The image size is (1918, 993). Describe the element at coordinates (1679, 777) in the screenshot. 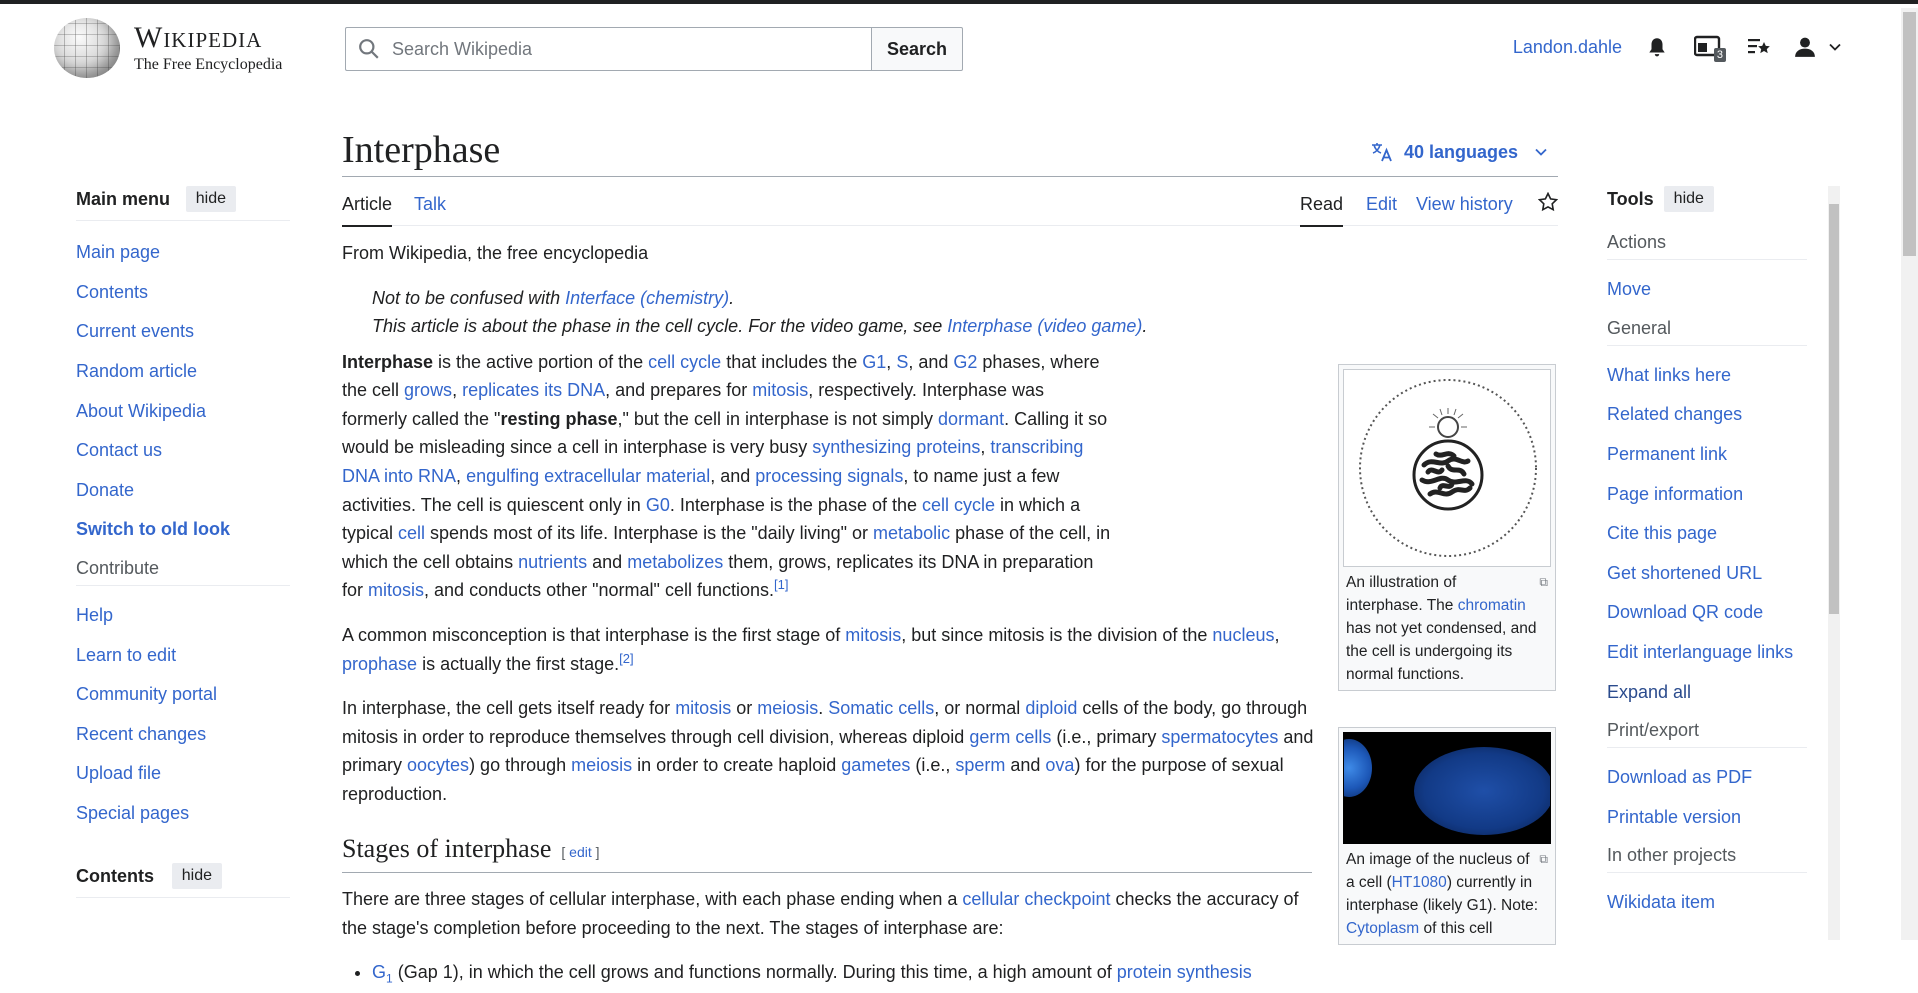

I see `tool-download-pdf: Download as PDF` at that location.